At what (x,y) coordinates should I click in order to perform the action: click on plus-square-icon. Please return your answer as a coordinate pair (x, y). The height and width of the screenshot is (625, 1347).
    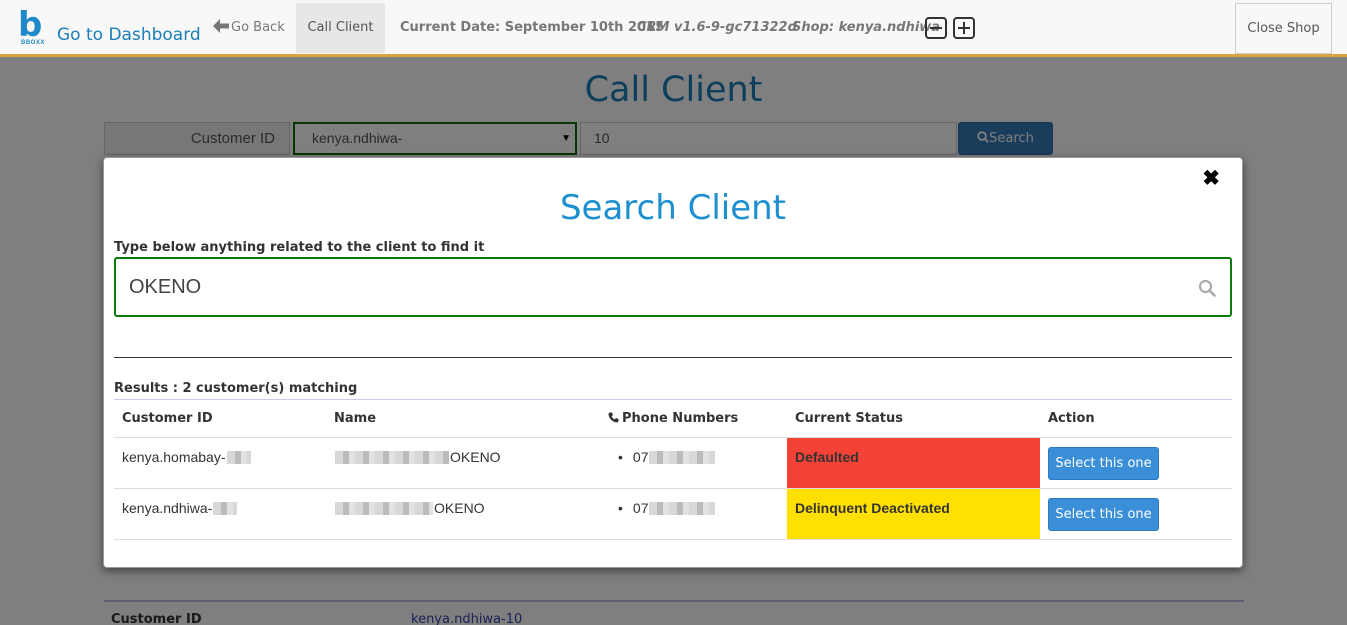
    Looking at the image, I should click on (964, 28).